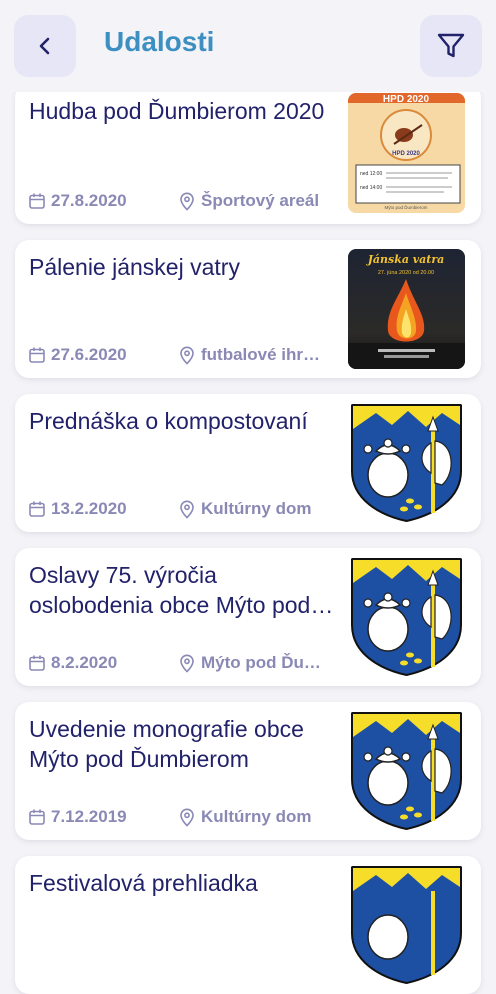  I want to click on event-meta: 13.2.2020 Kultúrny dom, so click(170, 509).